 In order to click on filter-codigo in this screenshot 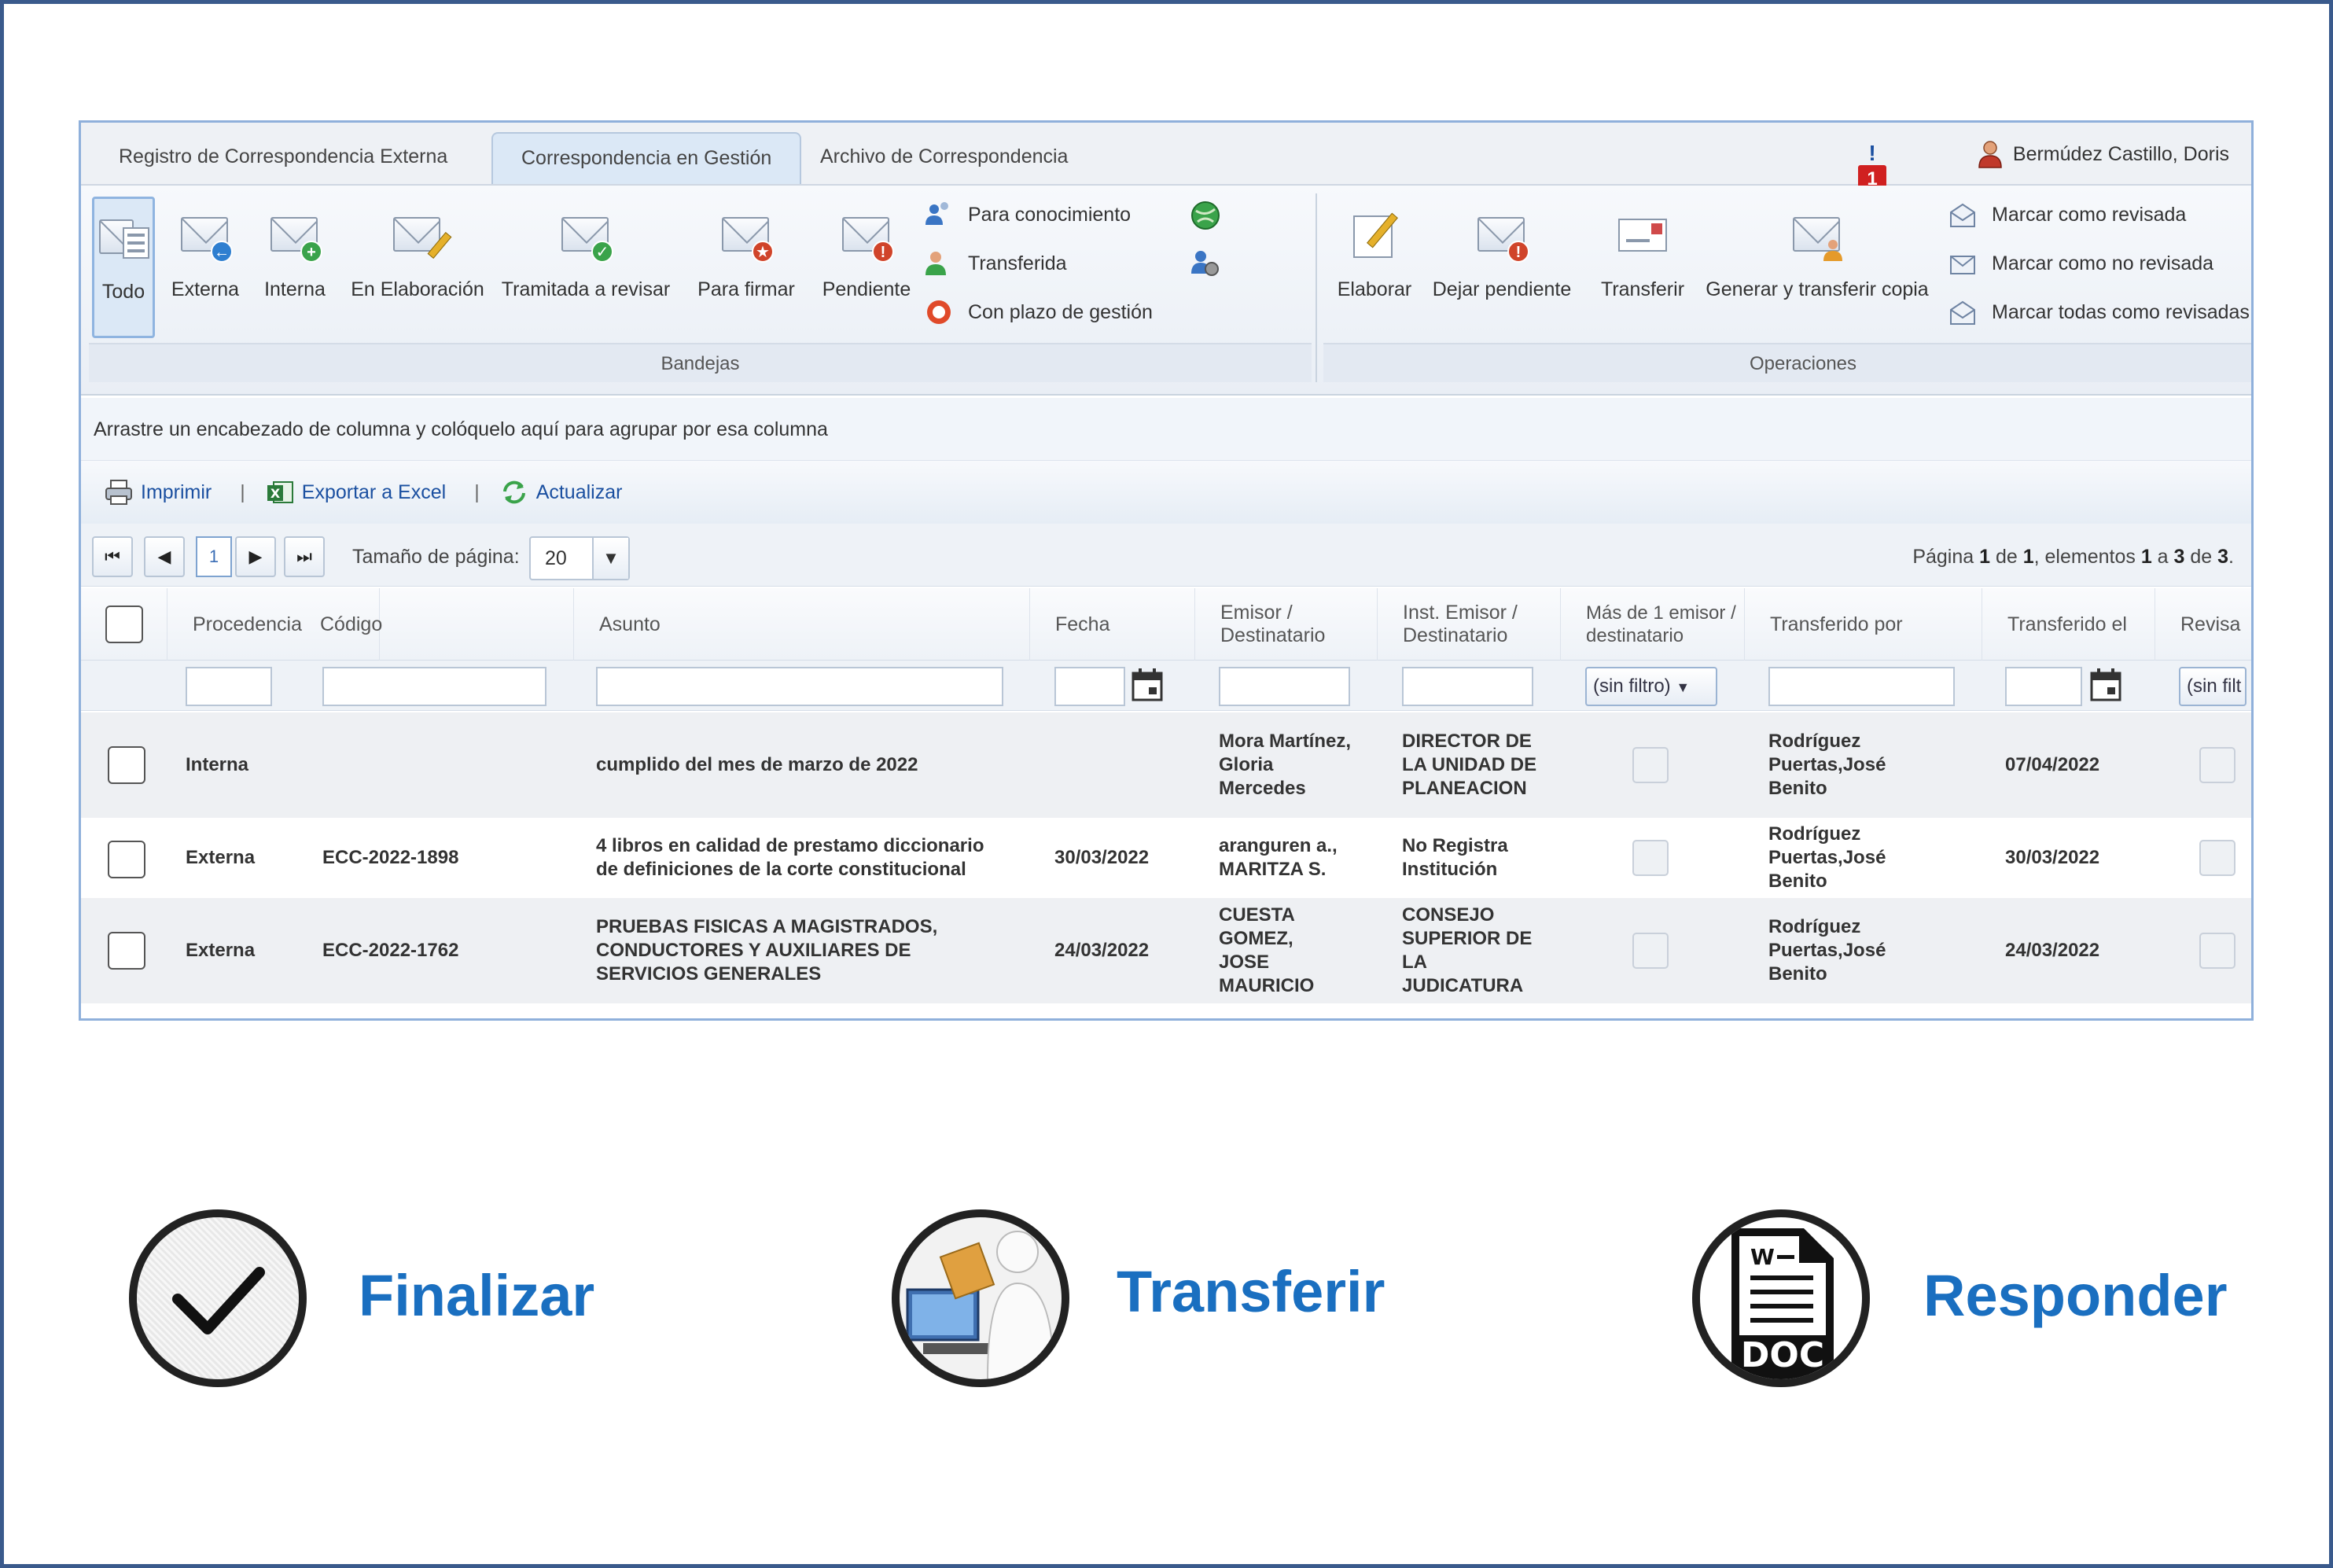, I will do `click(434, 686)`.